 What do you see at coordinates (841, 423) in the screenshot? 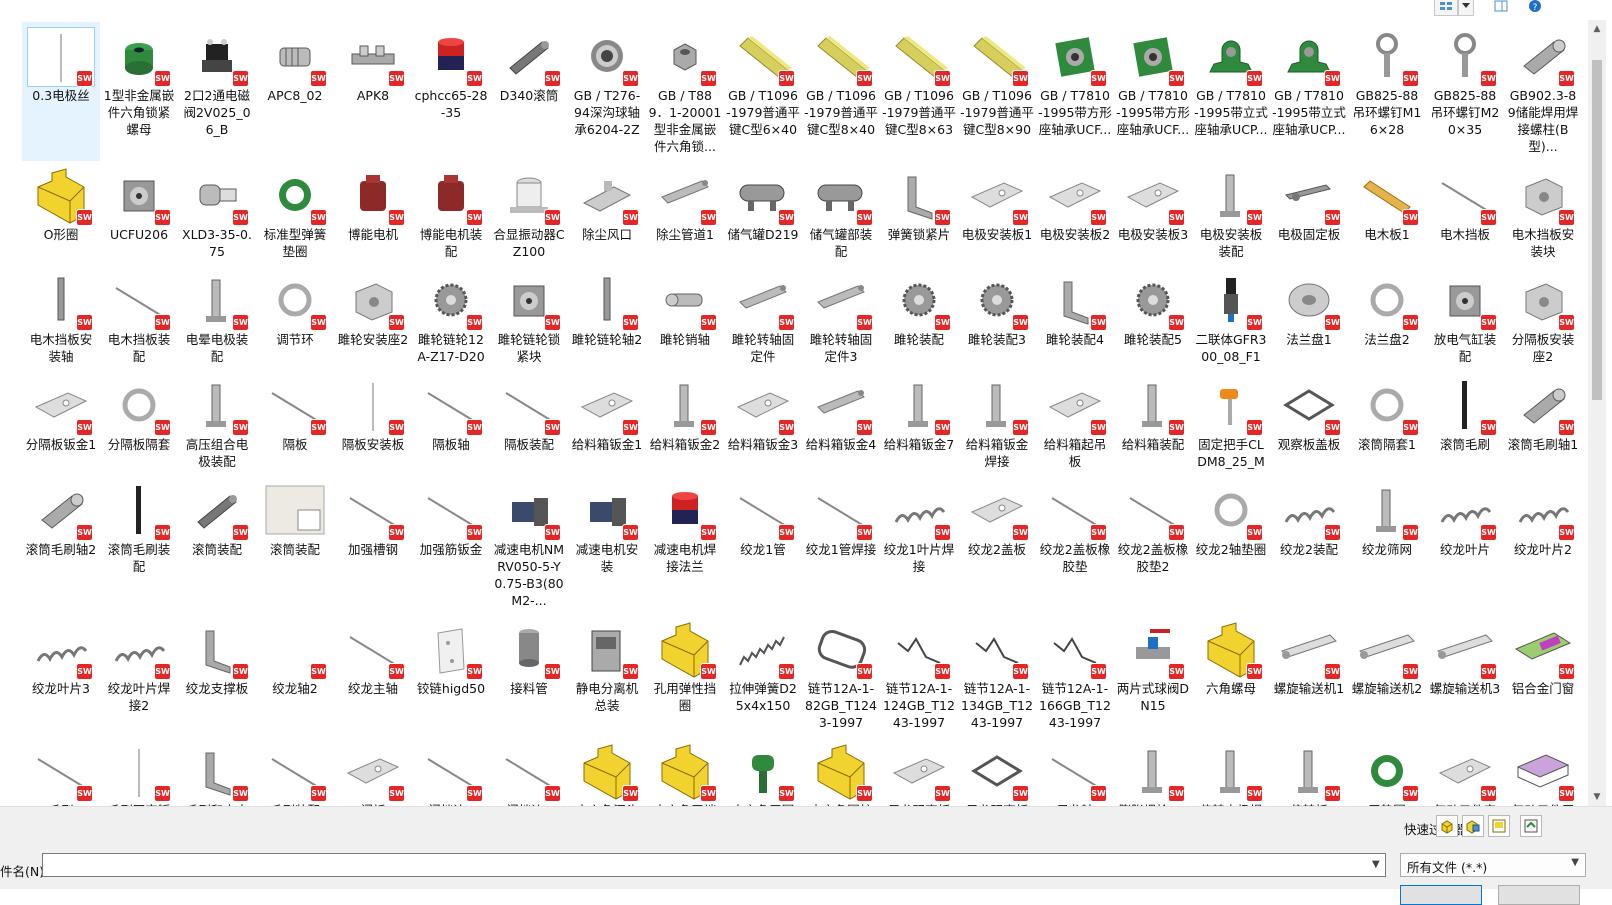
I see `file-item: SW 给料箱钣金4` at bounding box center [841, 423].